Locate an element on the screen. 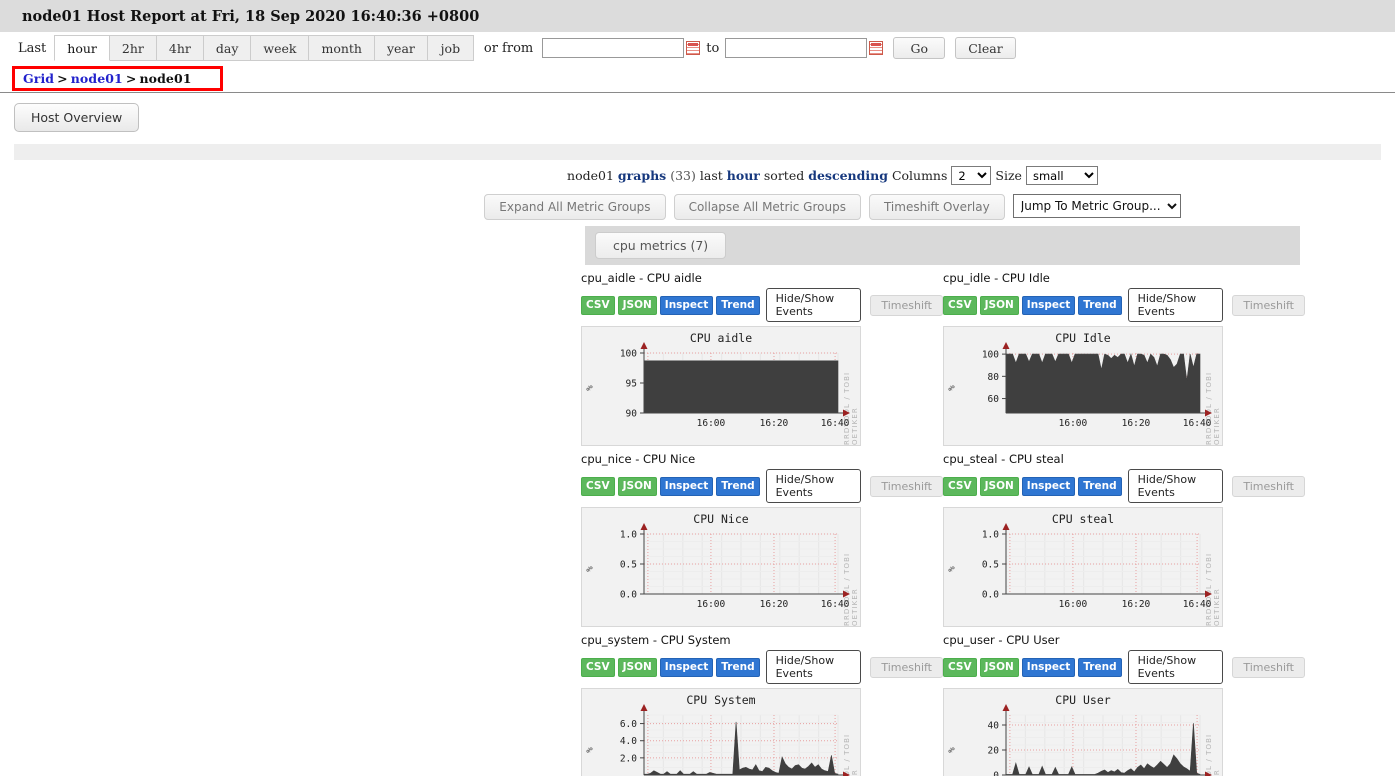  inspect-button-cpu_idle: Inspect is located at coordinates (1048, 305).